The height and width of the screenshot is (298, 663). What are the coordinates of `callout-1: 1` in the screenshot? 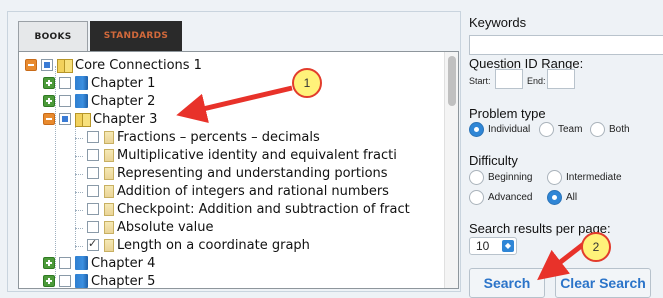 It's located at (307, 83).